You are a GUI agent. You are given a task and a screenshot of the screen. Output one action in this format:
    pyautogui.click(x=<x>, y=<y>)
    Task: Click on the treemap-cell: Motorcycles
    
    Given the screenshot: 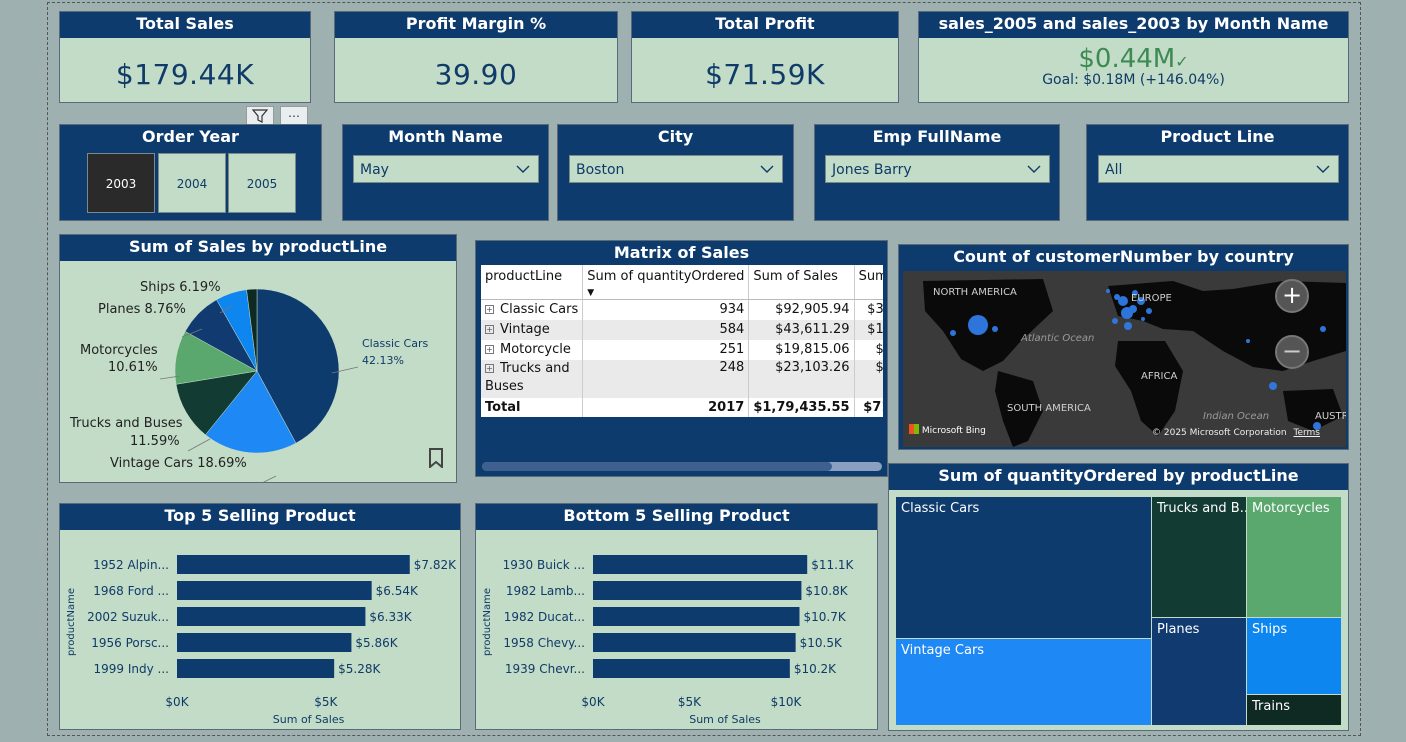 What is the action you would take?
    pyautogui.click(x=1294, y=557)
    